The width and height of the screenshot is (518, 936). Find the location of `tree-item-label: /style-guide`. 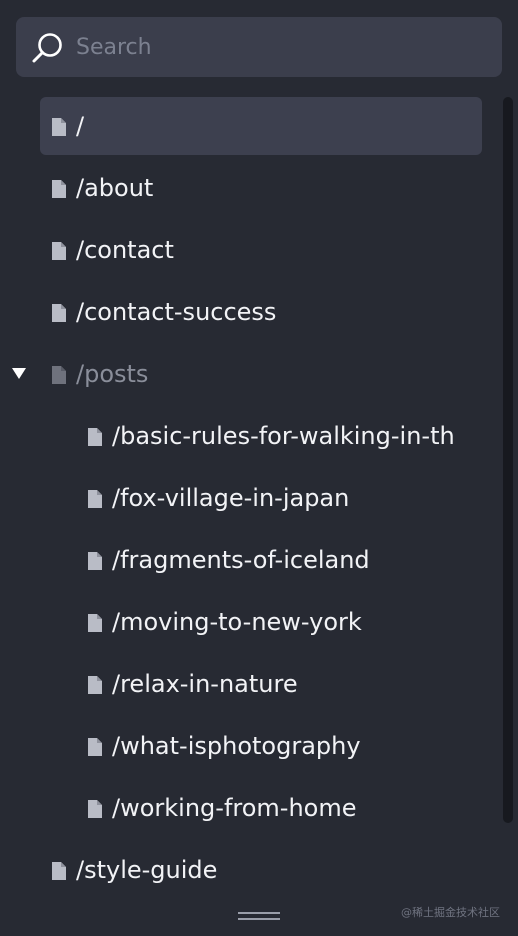

tree-item-label: /style-guide is located at coordinates (147, 870).